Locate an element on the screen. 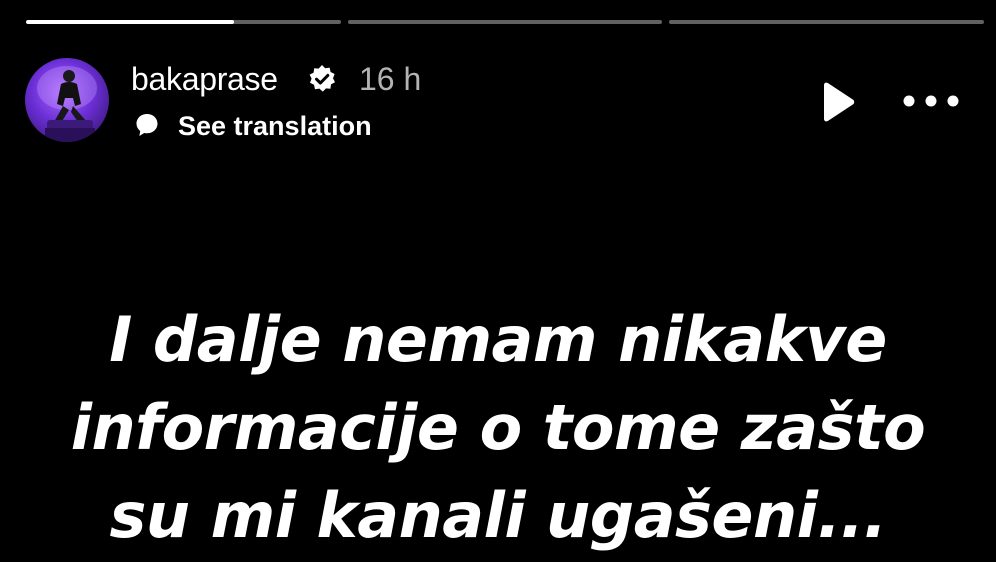  play-icon is located at coordinates (836, 102).